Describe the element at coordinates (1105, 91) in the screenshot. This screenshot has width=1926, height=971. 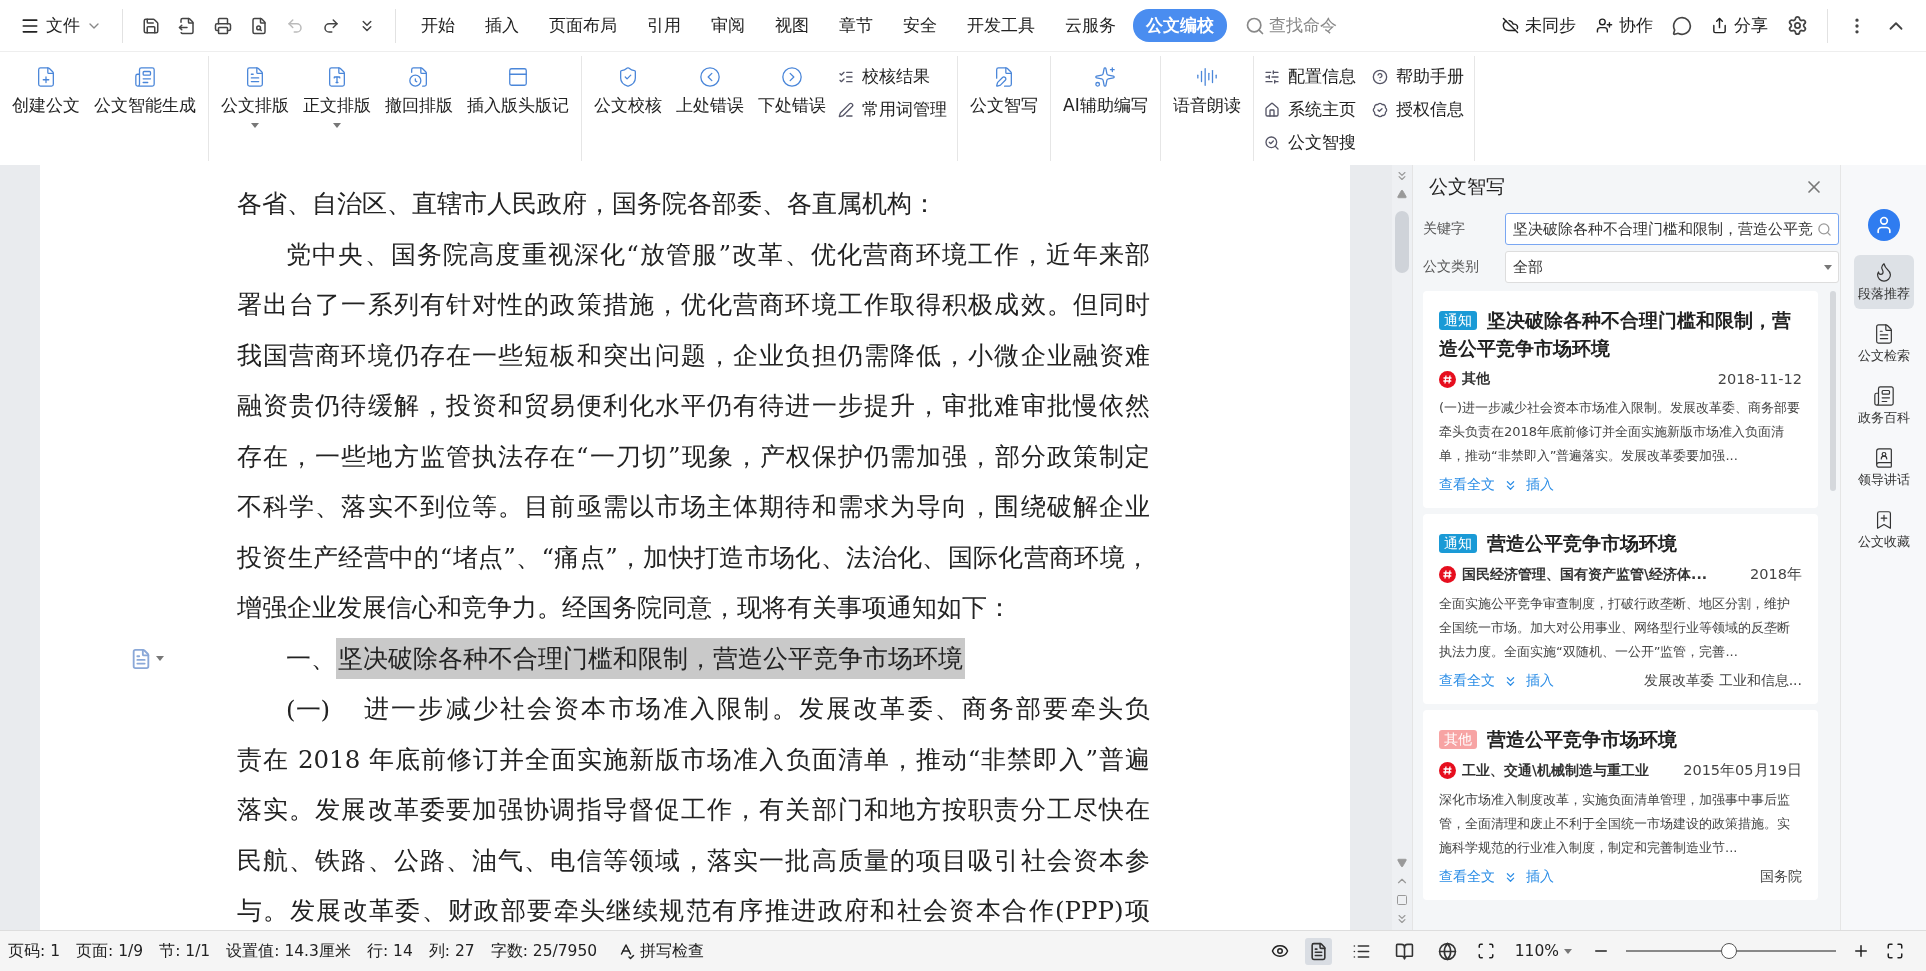
I see `ribbon-button: AI辅助编写` at that location.